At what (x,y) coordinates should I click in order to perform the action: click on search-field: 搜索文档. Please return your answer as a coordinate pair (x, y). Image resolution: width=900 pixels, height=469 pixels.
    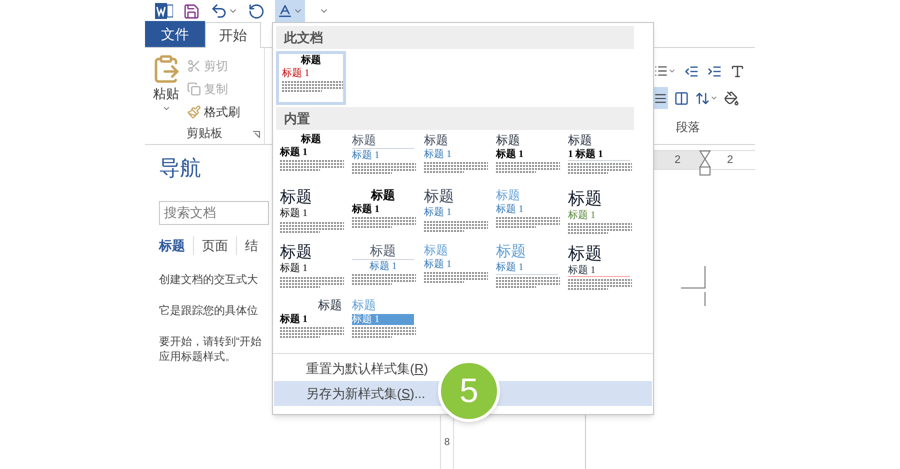
    Looking at the image, I should click on (214, 212).